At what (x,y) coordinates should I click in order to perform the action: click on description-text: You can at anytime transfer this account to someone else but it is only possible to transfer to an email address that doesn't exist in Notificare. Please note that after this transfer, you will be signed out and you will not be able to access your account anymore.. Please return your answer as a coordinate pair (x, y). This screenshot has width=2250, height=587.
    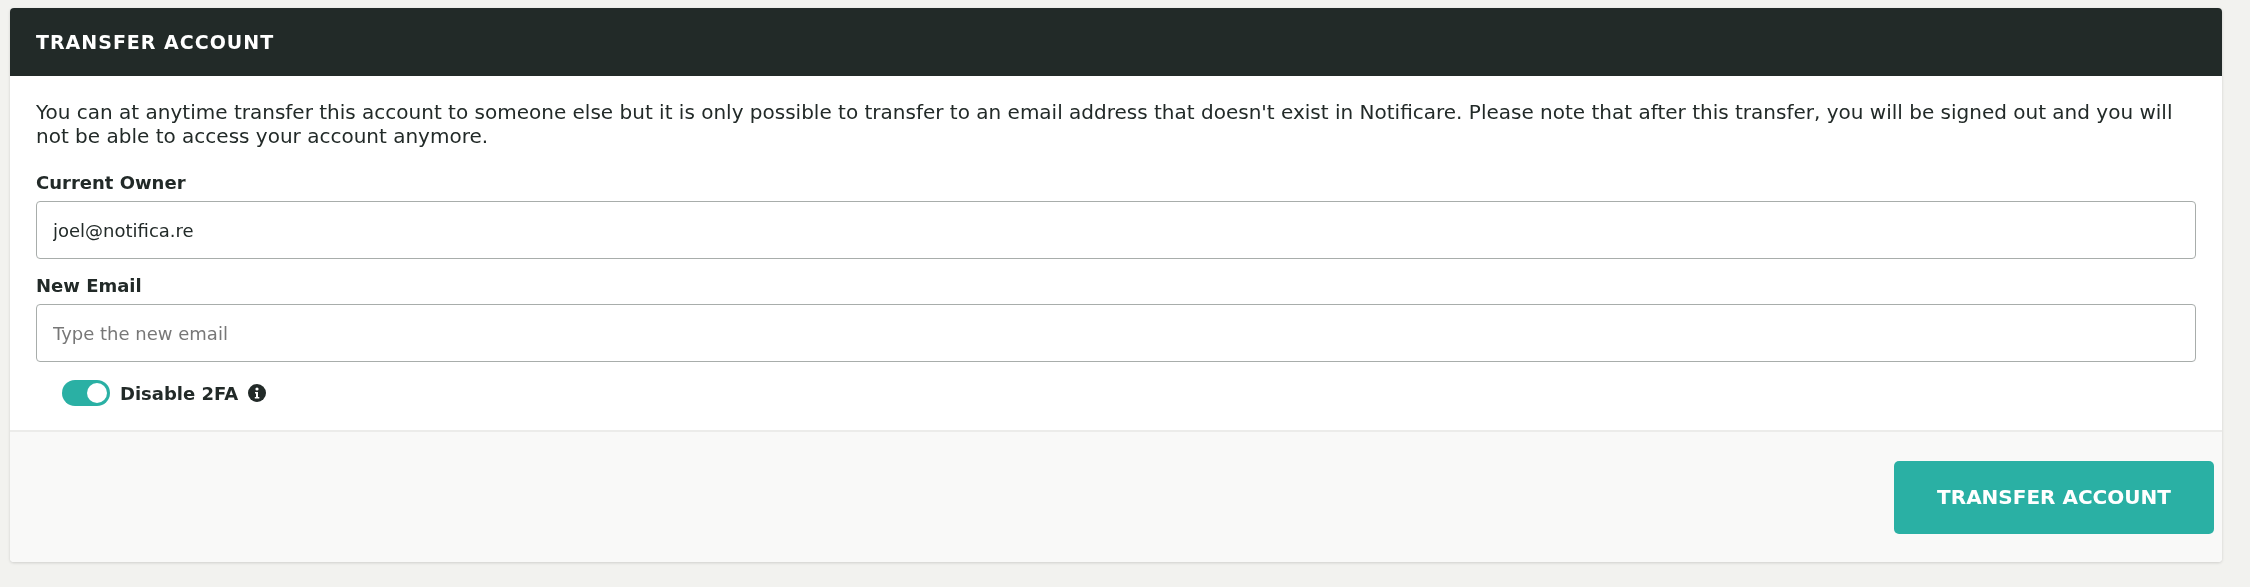
    Looking at the image, I should click on (1105, 124).